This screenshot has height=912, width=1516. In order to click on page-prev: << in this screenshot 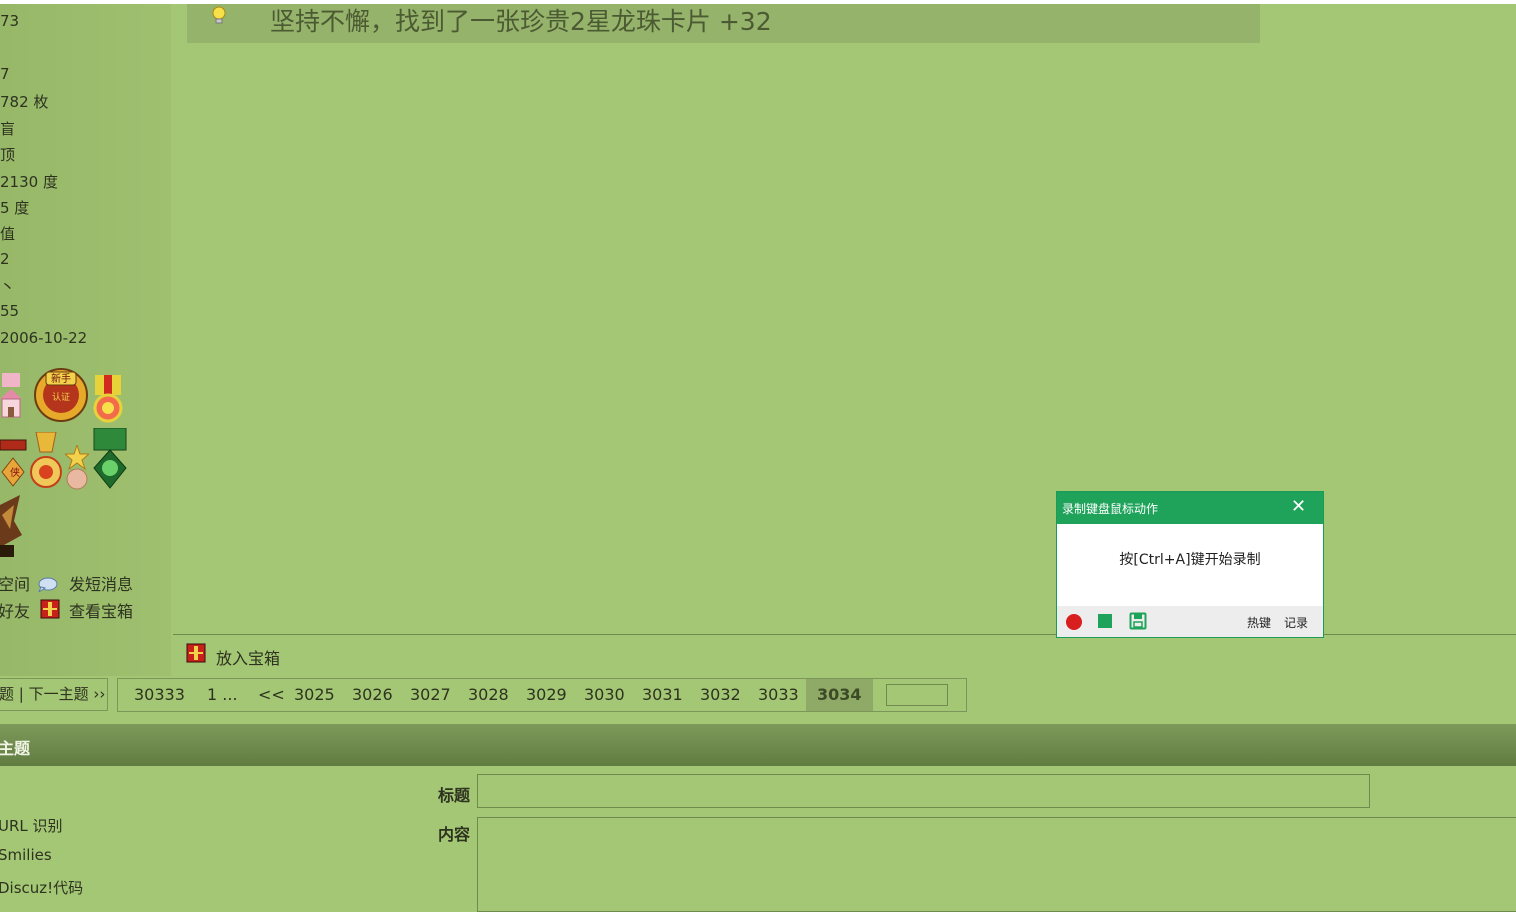, I will do `click(271, 695)`.